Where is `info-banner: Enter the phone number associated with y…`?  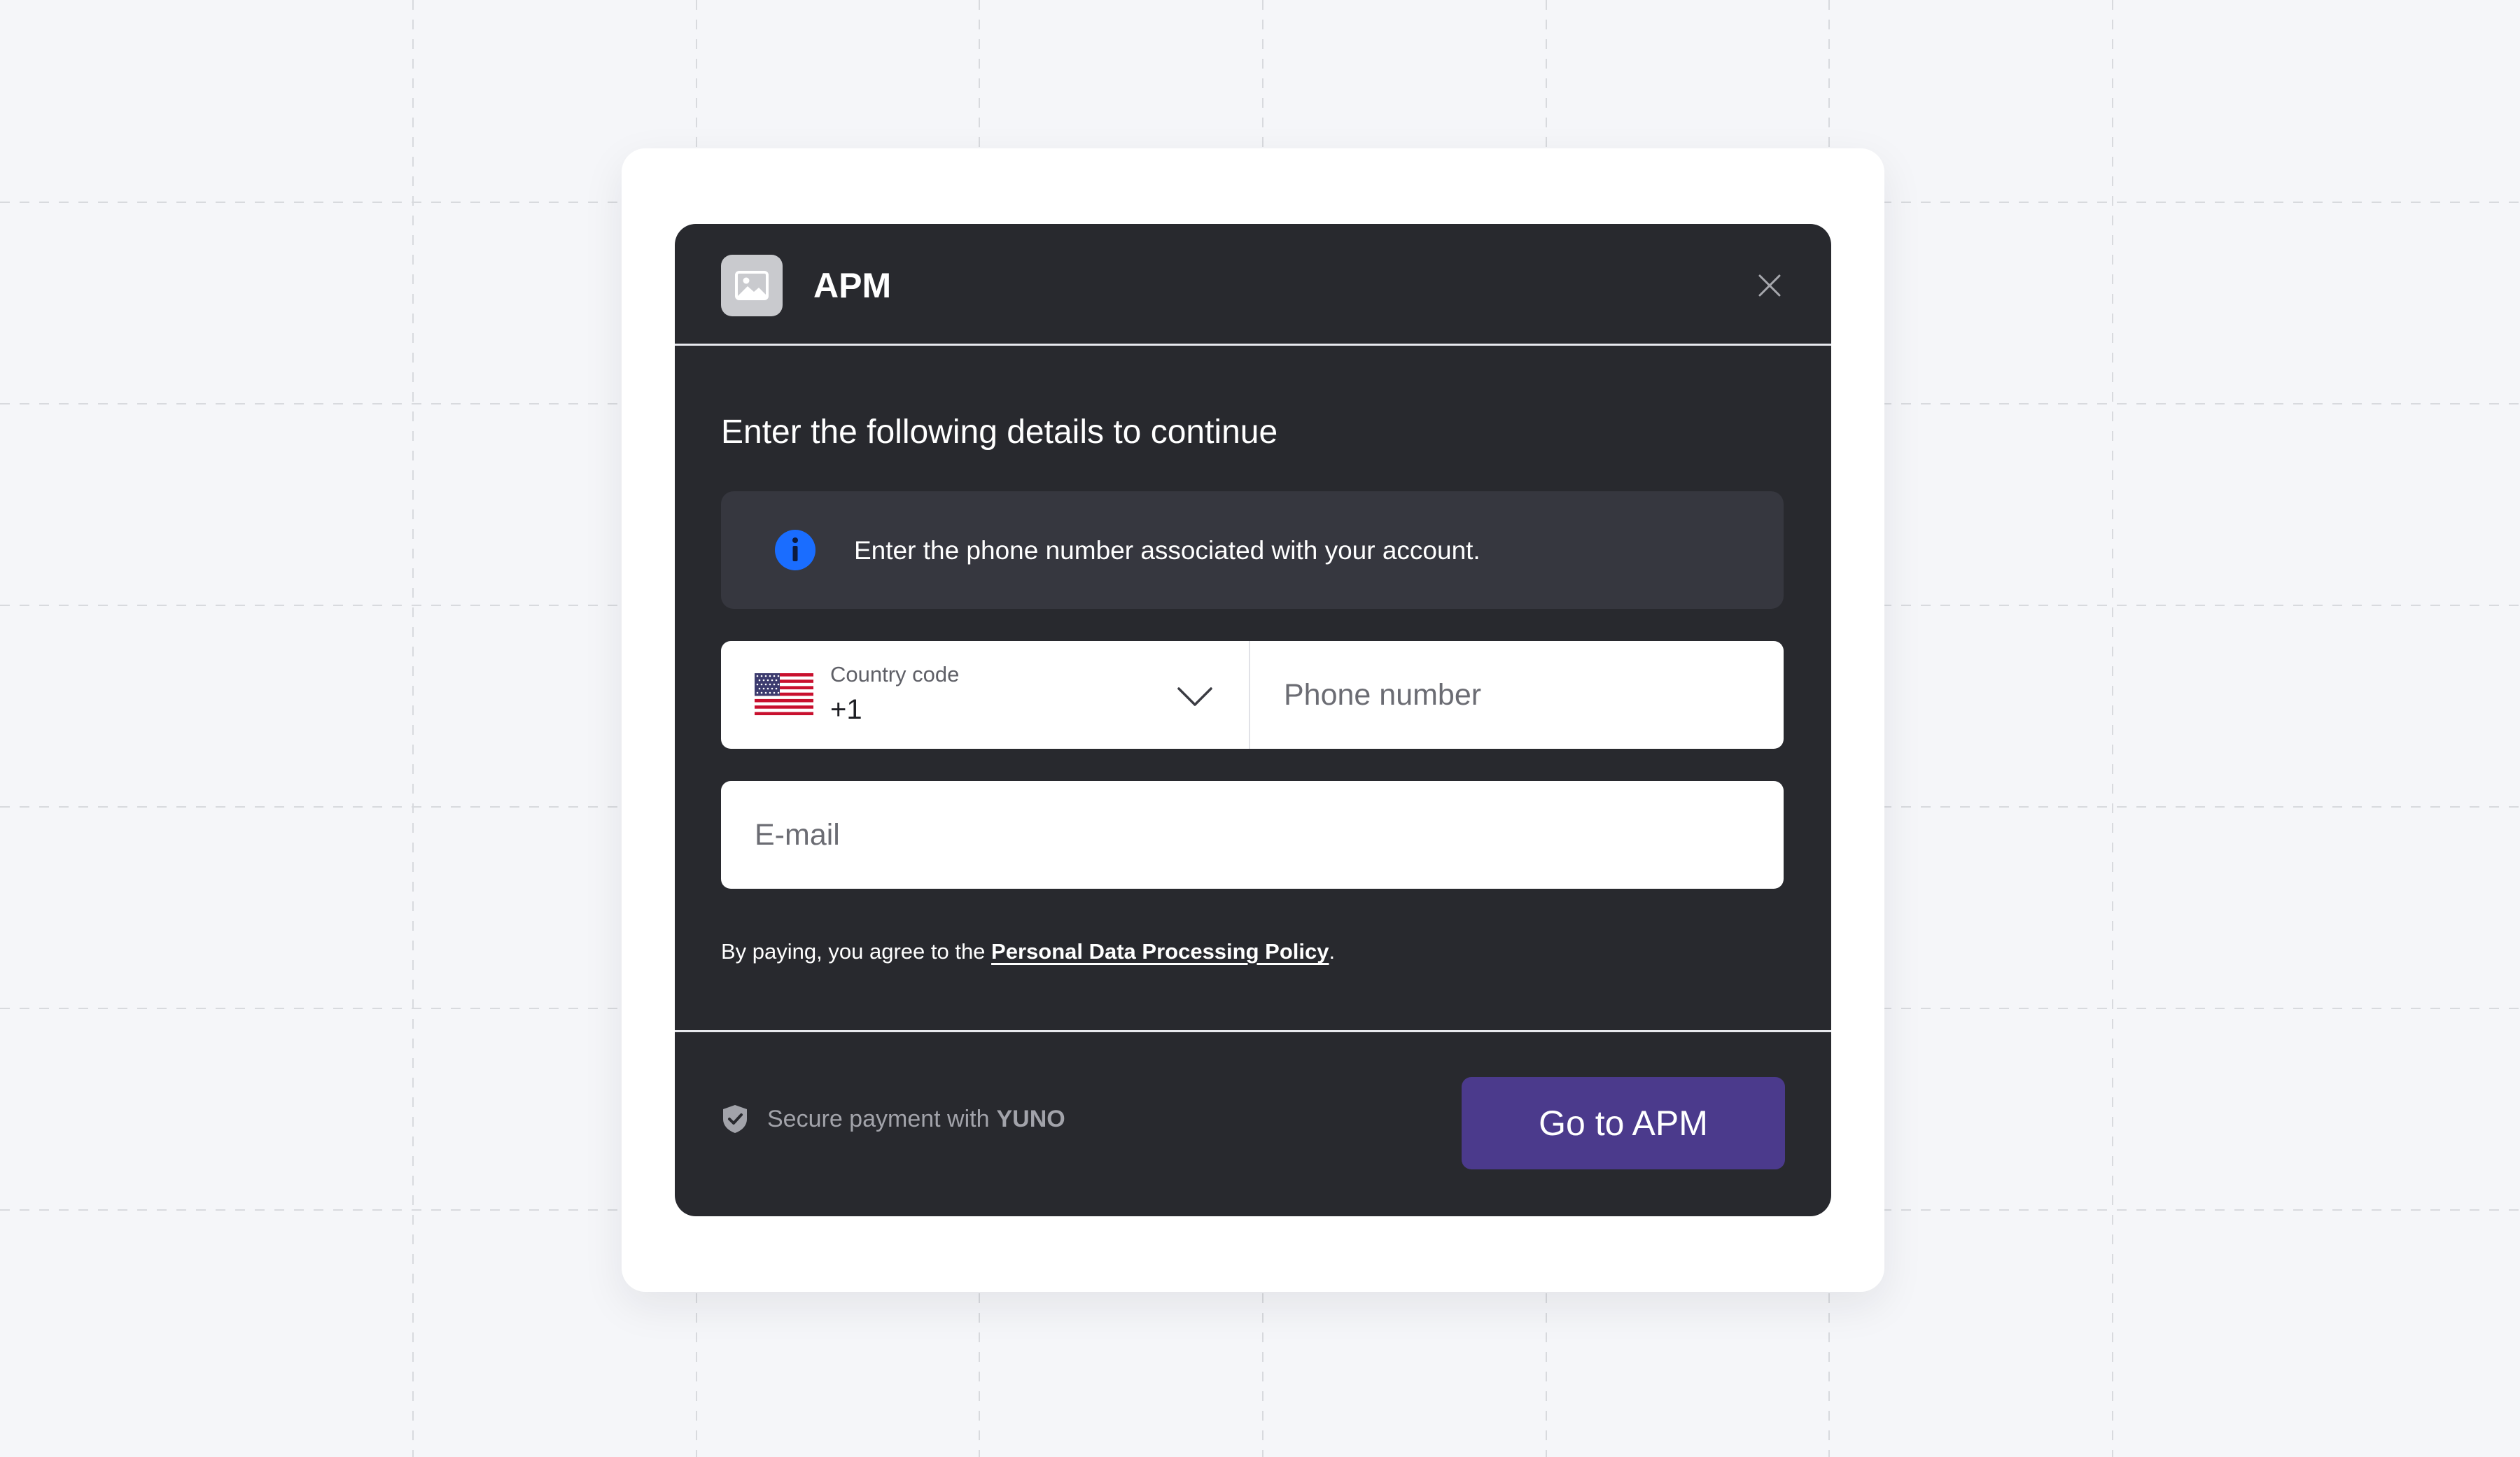
info-banner: Enter the phone number associated with y… is located at coordinates (1252, 550).